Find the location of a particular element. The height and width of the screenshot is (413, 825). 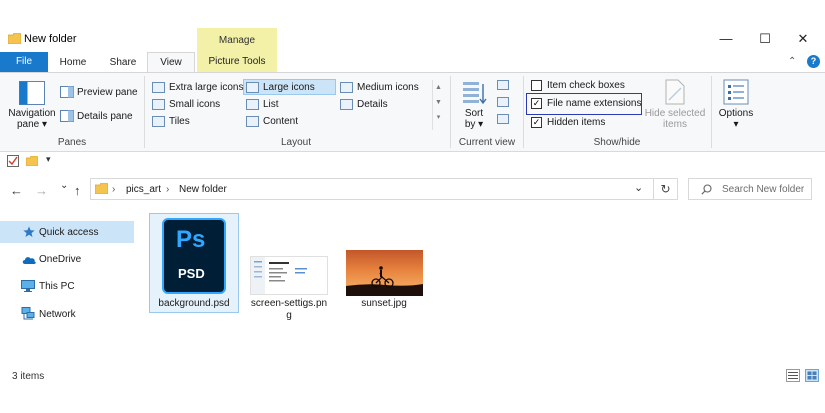

nav-item-onedrive: OneDrive is located at coordinates (60, 259).